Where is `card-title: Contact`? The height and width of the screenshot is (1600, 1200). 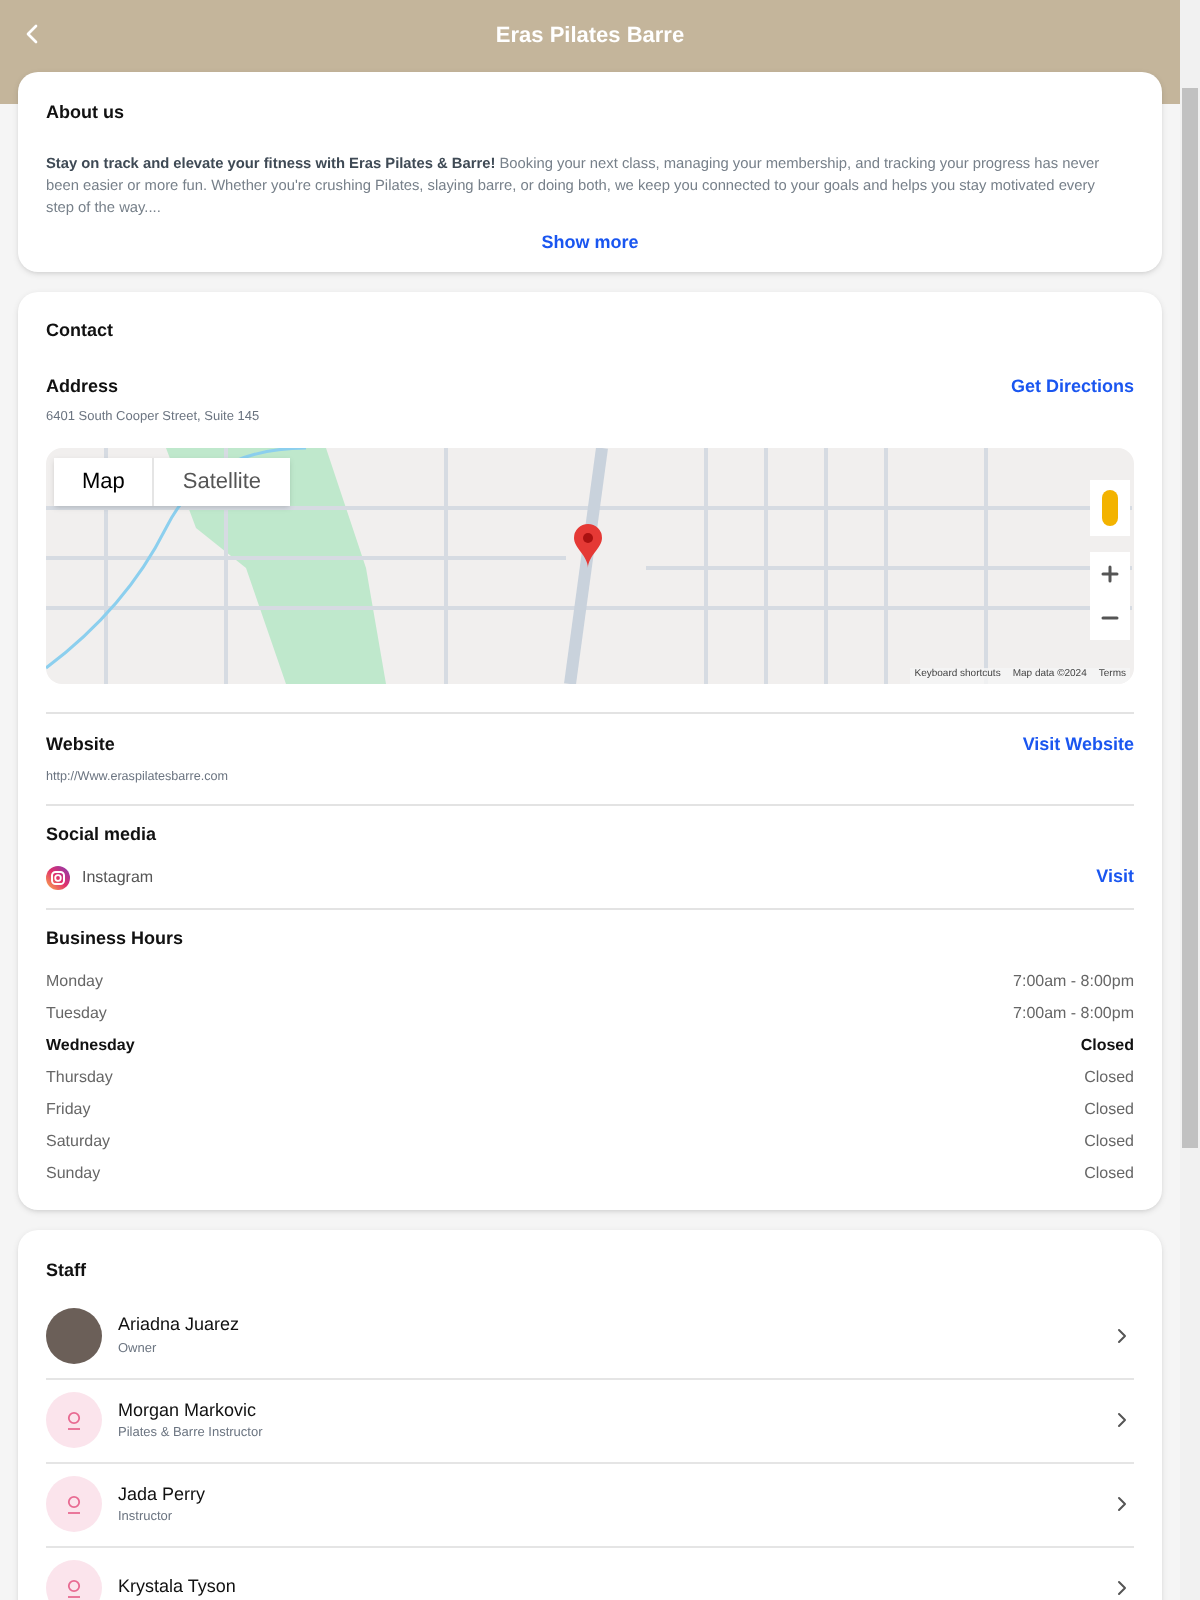 card-title: Contact is located at coordinates (80, 331).